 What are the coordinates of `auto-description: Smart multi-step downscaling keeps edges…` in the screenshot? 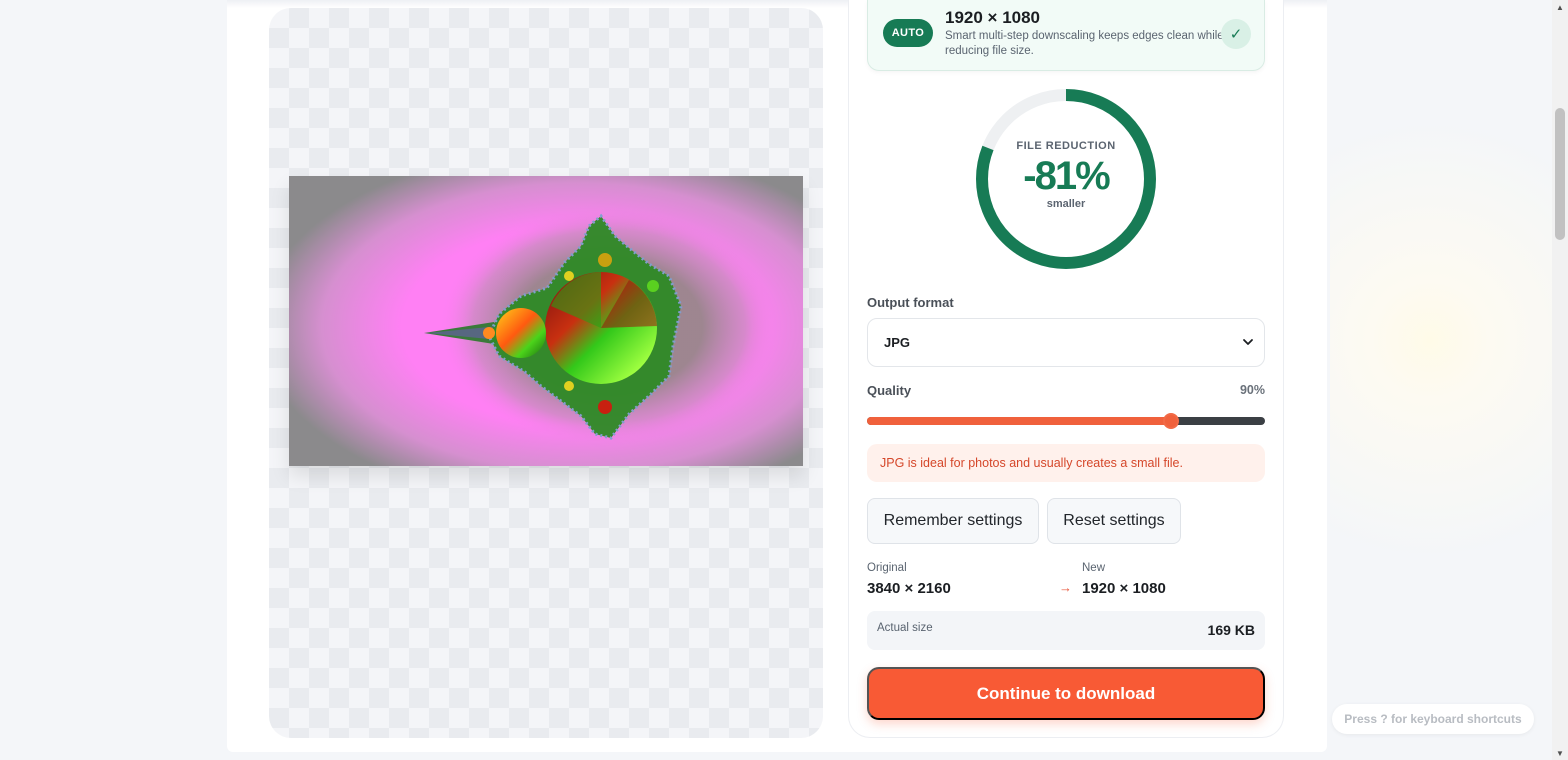 It's located at (1084, 43).